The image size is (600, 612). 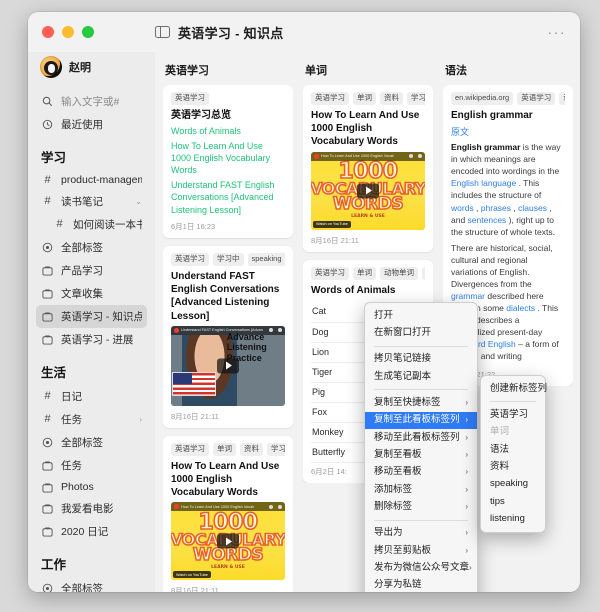 What do you see at coordinates (231, 33) in the screenshot?
I see `page-title: 英语学习 - 知识点` at bounding box center [231, 33].